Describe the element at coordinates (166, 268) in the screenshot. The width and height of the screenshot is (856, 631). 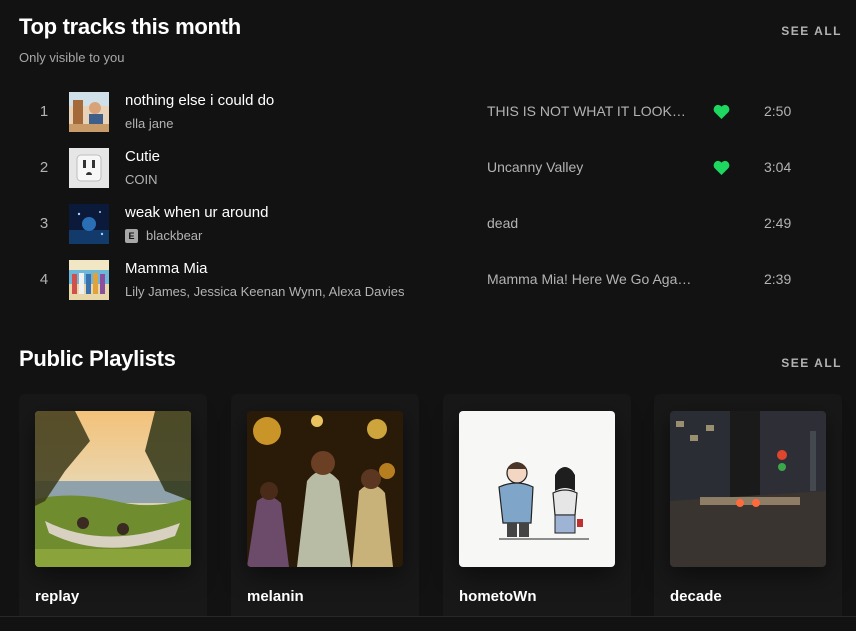
I see `track-title: Mamma Mia` at that location.